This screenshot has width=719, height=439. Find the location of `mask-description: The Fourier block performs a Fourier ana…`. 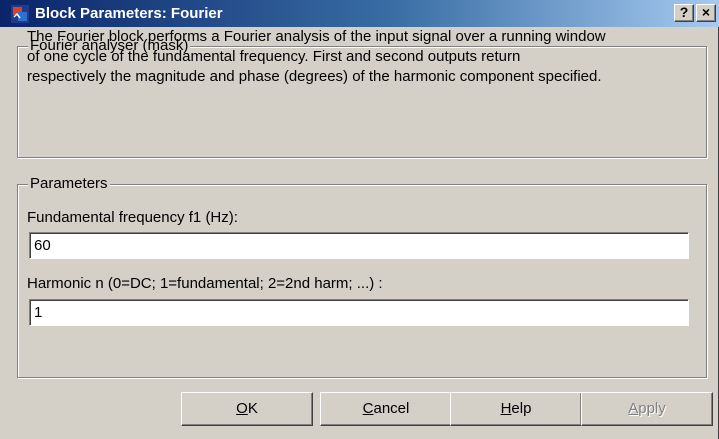

mask-description: The Fourier block performs a Fourier ana… is located at coordinates (316, 56).